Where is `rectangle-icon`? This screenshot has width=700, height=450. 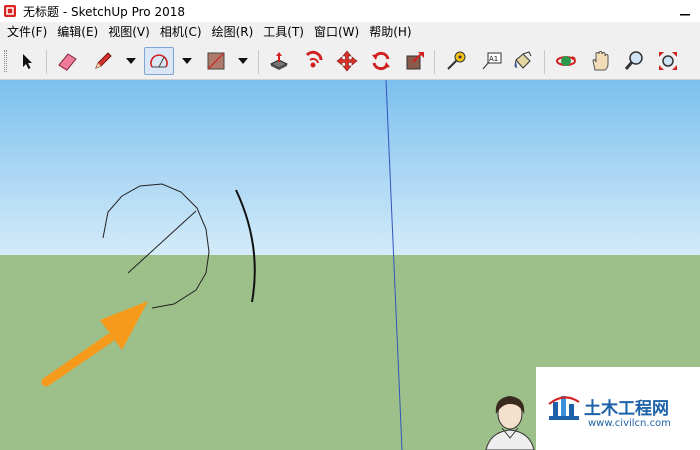 rectangle-icon is located at coordinates (216, 61).